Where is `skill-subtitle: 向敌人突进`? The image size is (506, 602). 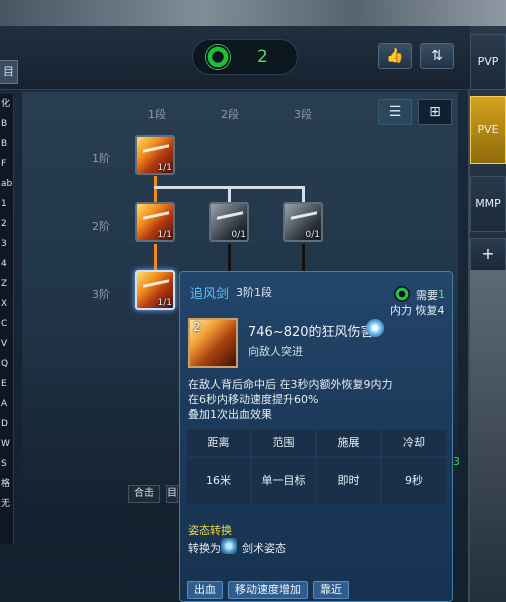 skill-subtitle: 向敌人突进 is located at coordinates (275, 351).